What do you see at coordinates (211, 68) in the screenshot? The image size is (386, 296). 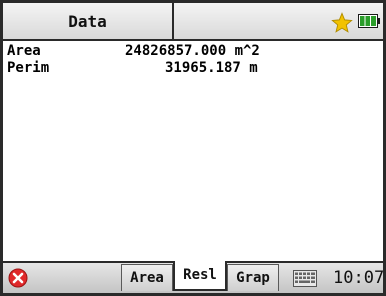 I see `perimeter-value: 31965.187 m` at bounding box center [211, 68].